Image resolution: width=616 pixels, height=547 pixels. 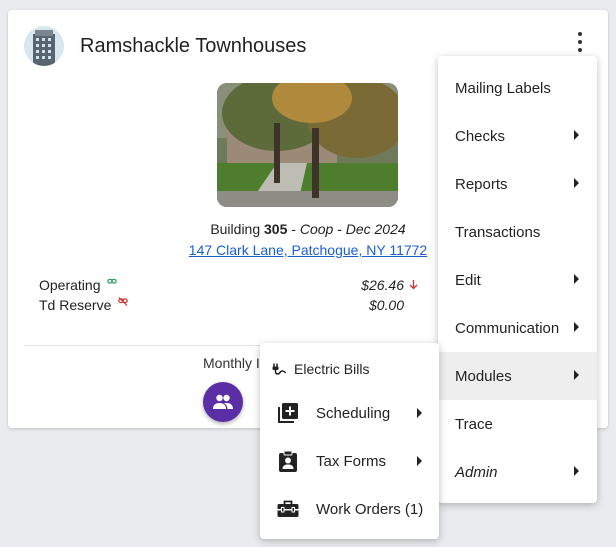 I want to click on account-name: Td Reserve, so click(x=75, y=305).